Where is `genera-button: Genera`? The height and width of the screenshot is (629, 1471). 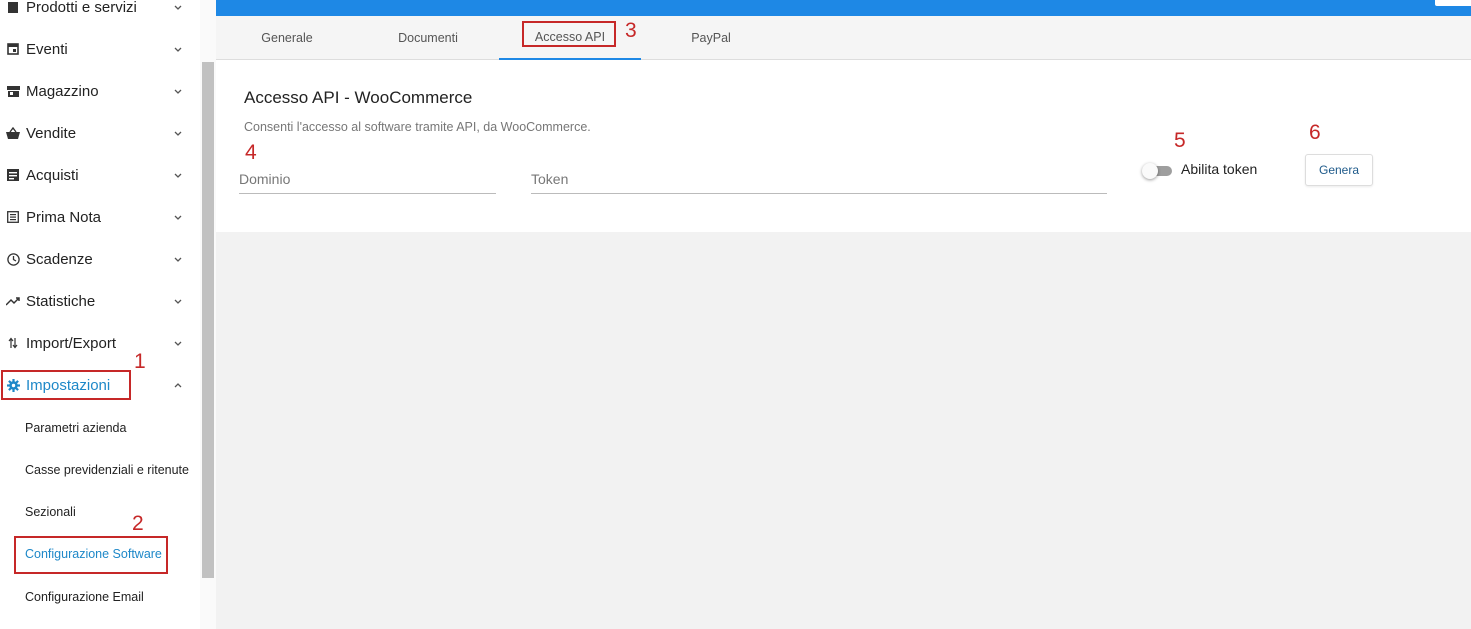 genera-button: Genera is located at coordinates (1339, 170).